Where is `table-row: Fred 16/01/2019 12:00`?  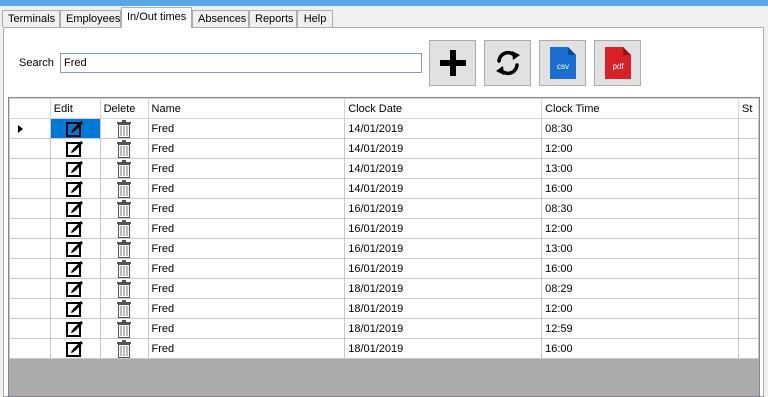
table-row: Fred 16/01/2019 12:00 is located at coordinates (384, 228).